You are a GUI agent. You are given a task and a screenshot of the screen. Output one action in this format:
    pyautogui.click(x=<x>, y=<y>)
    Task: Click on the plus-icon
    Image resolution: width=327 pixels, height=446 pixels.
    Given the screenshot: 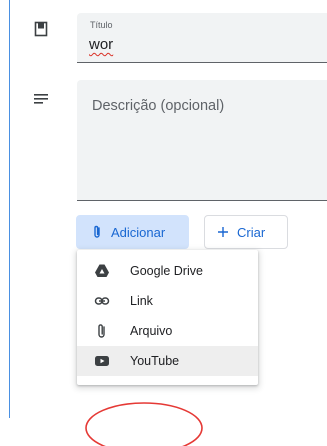 What is the action you would take?
    pyautogui.click(x=223, y=232)
    